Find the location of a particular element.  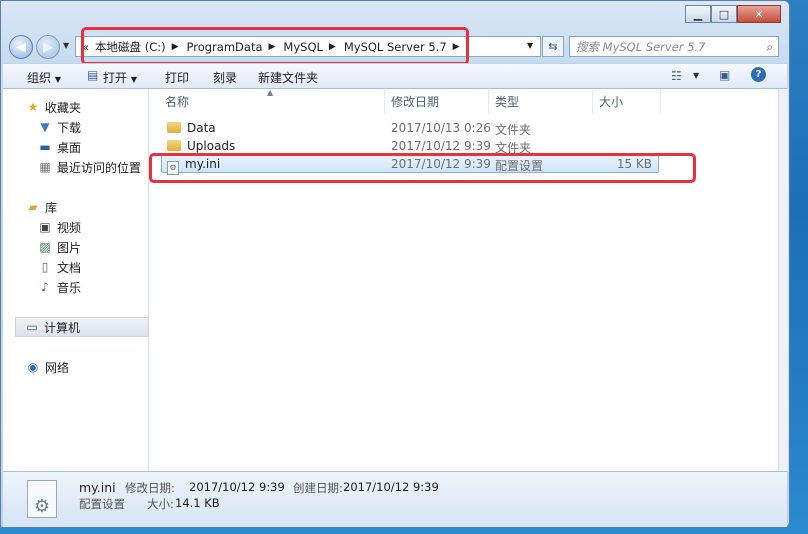

details-size-value: 14.1 KB is located at coordinates (197, 503).